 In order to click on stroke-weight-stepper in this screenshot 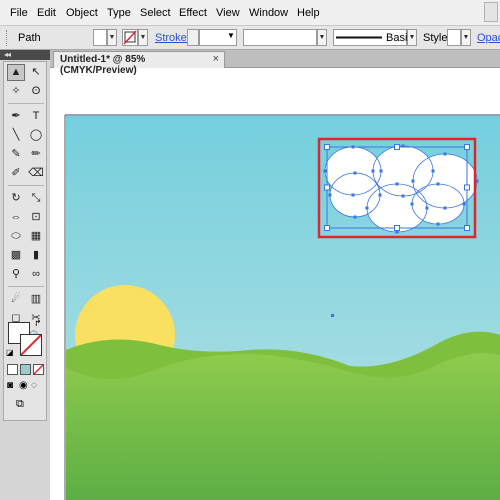, I will do `click(193, 37)`.